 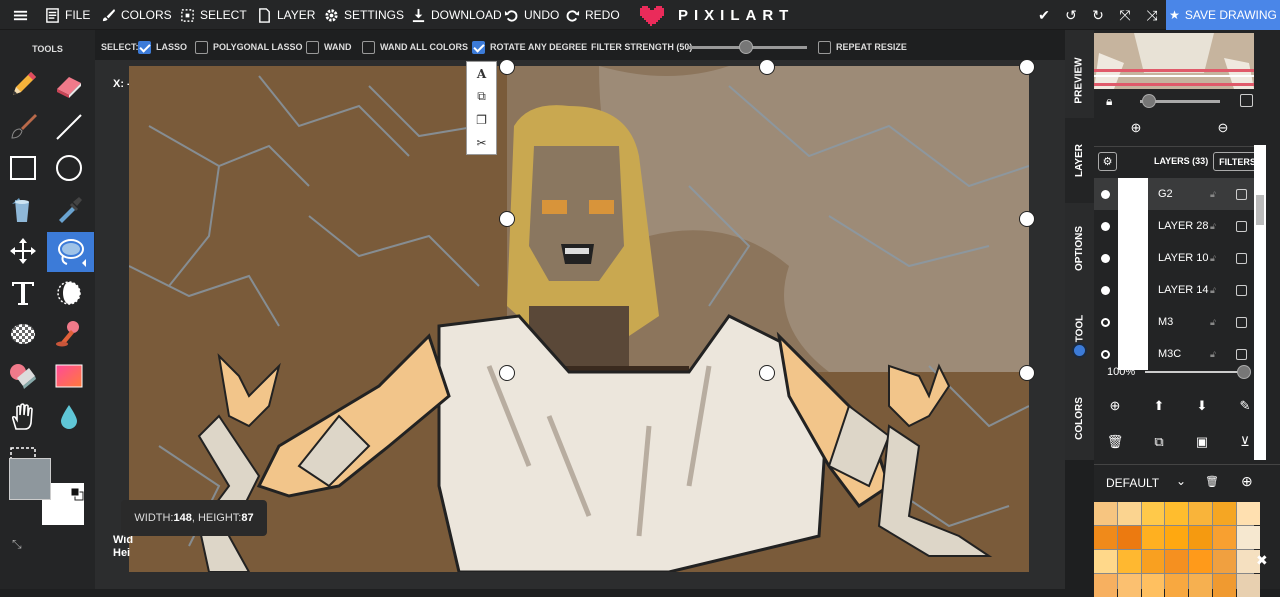 I want to click on wand-checkbox, so click(x=312, y=47).